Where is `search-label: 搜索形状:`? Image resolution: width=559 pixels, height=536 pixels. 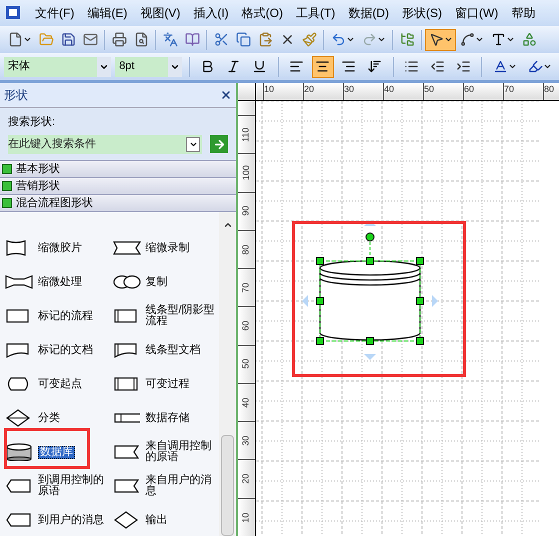
search-label: 搜索形状: is located at coordinates (32, 122).